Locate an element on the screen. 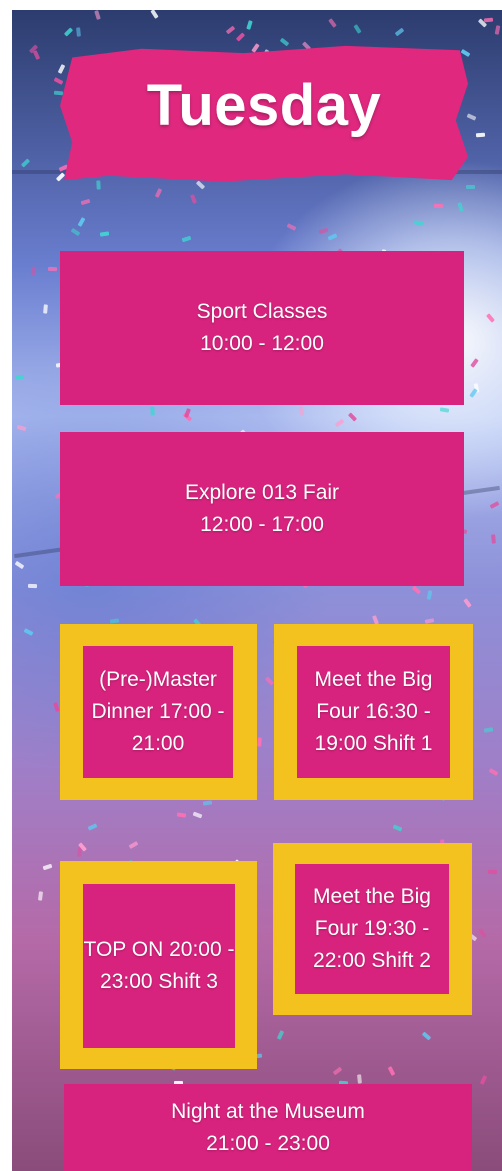 The image size is (502, 1171). event-time: 12:00 - 17:00 is located at coordinates (262, 524).